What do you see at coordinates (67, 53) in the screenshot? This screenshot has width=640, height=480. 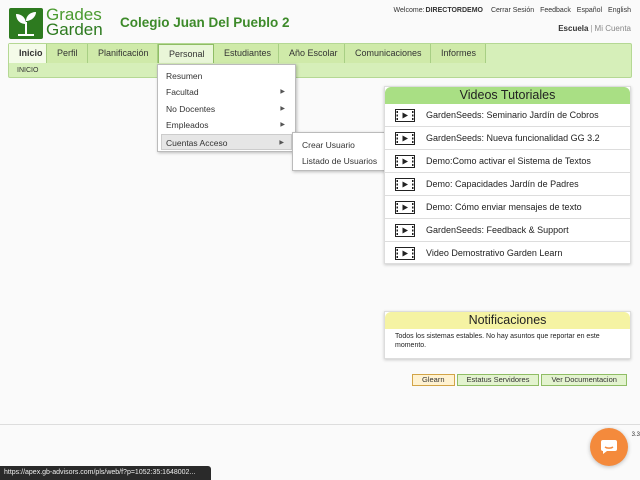 I see `tab-perfil: Perfil` at bounding box center [67, 53].